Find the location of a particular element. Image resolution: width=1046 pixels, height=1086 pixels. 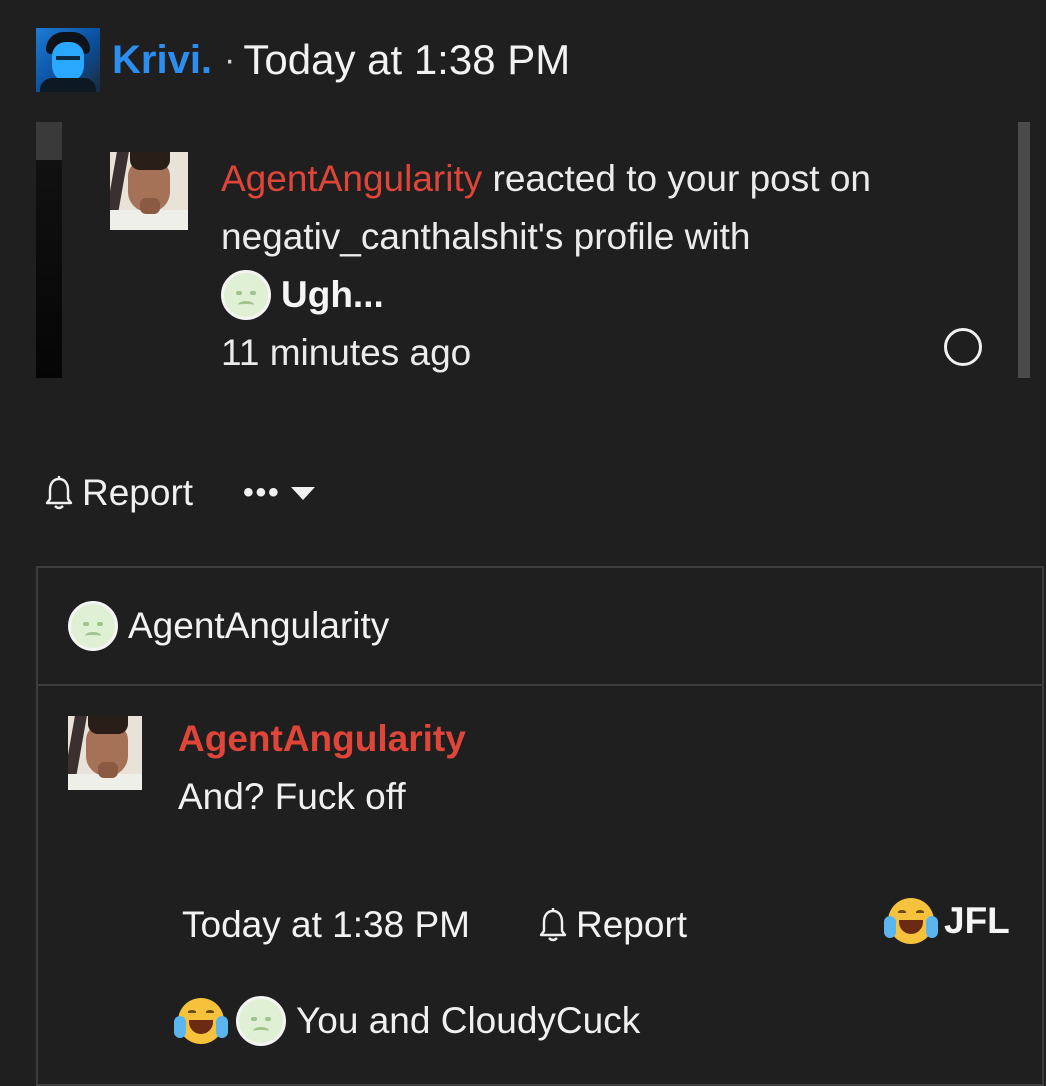

more-options-button: ••• is located at coordinates (279, 493).